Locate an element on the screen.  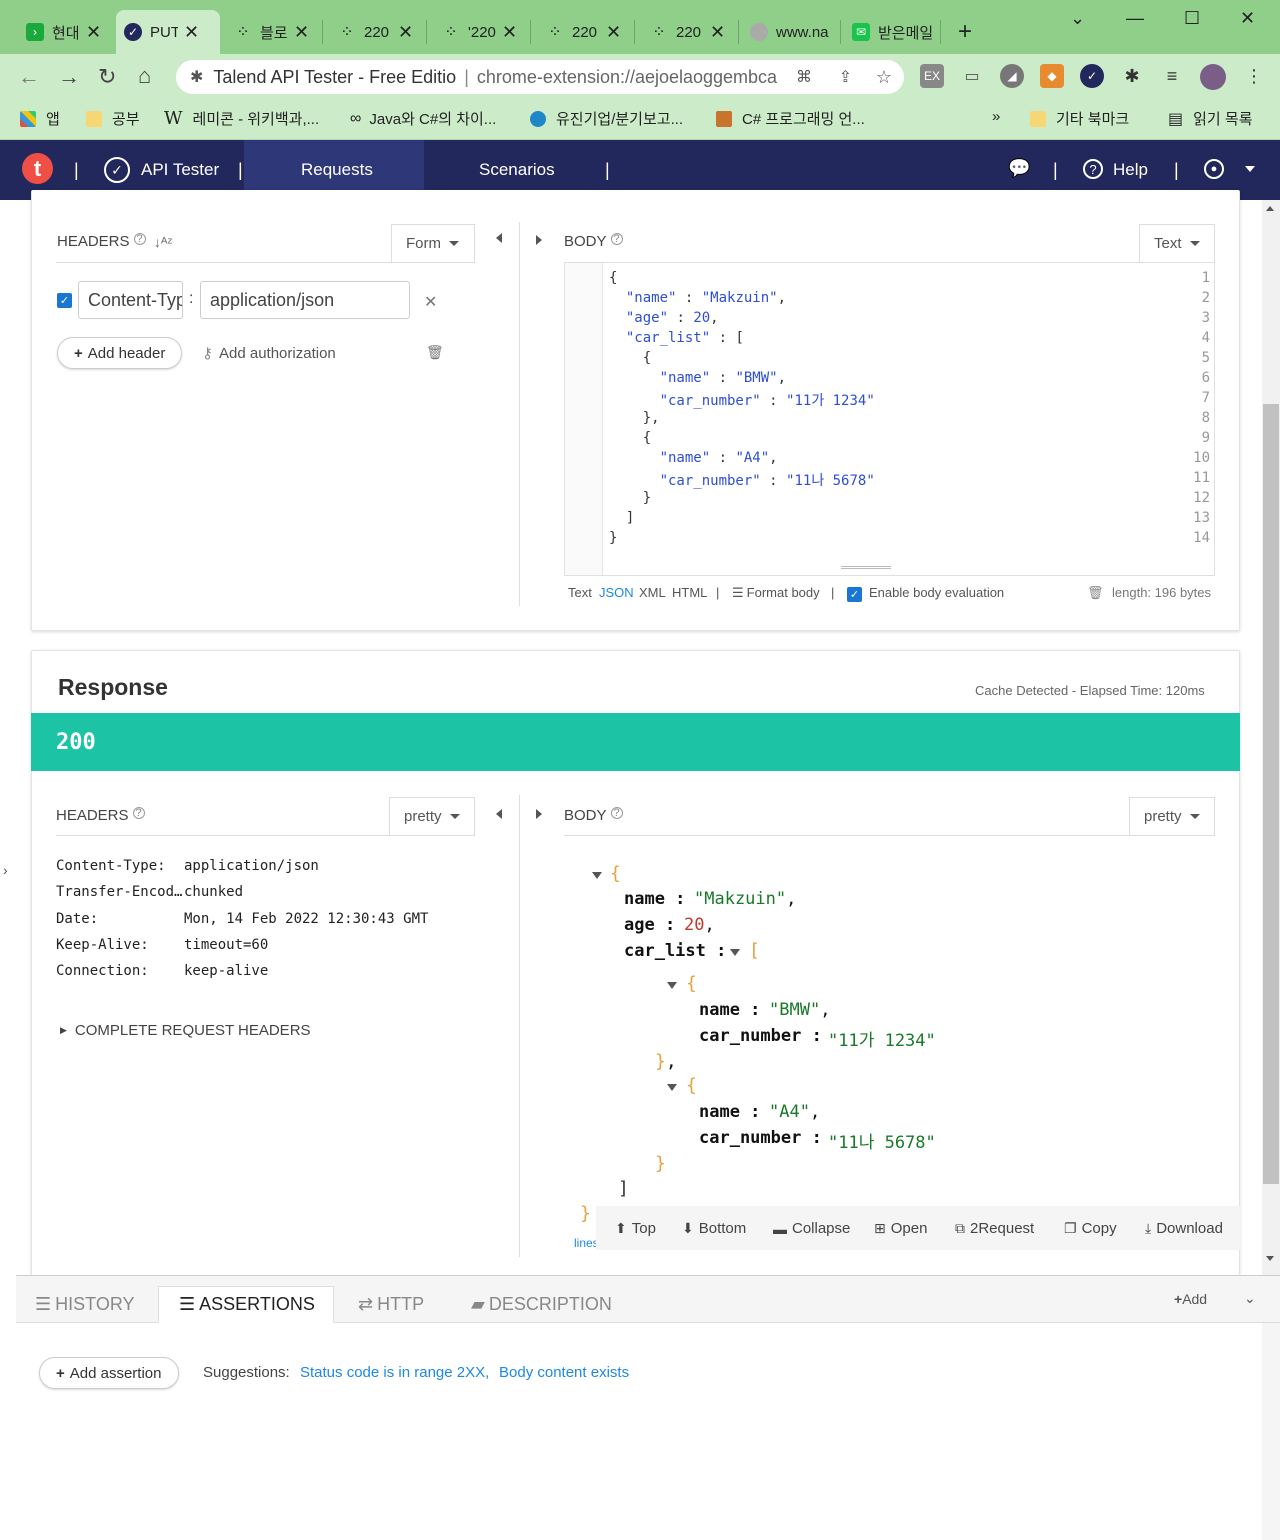
user-icon: ● is located at coordinates (1214, 169).